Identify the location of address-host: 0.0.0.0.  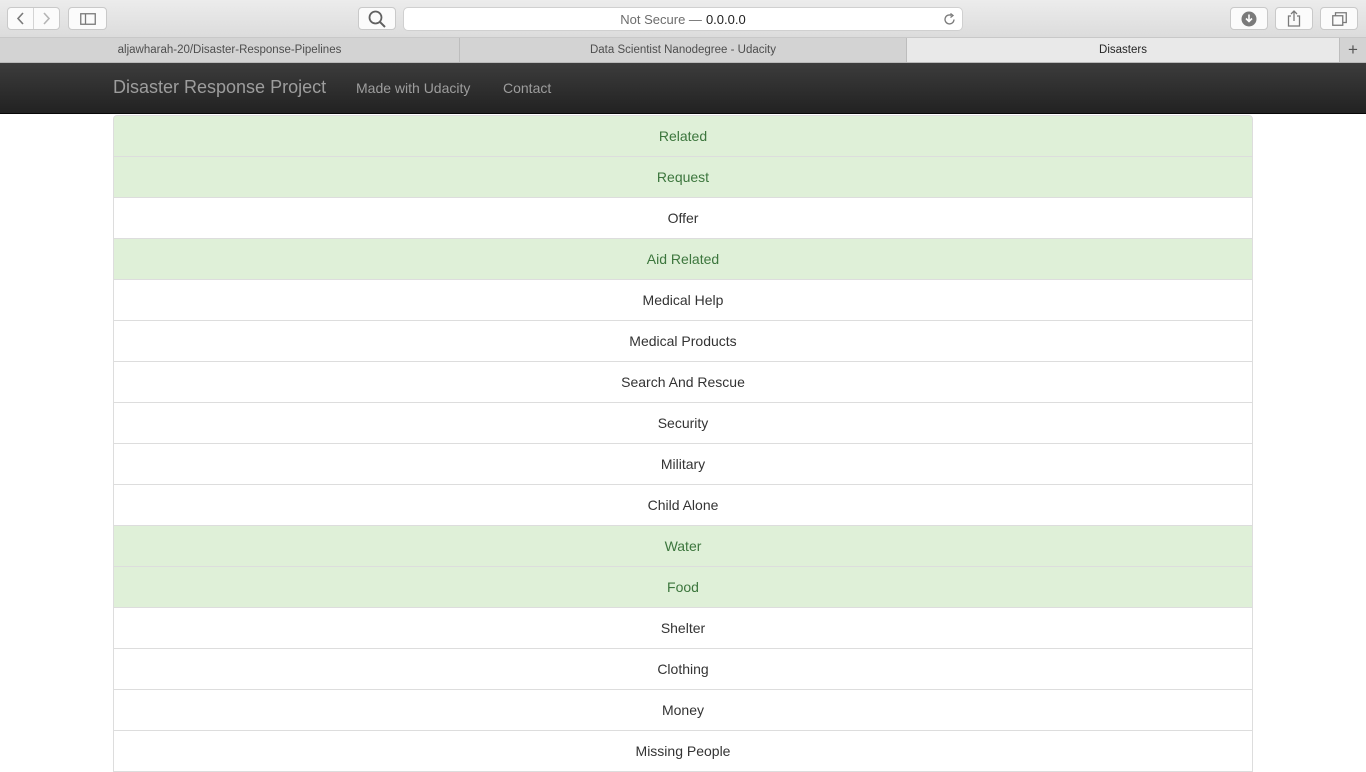
(725, 19).